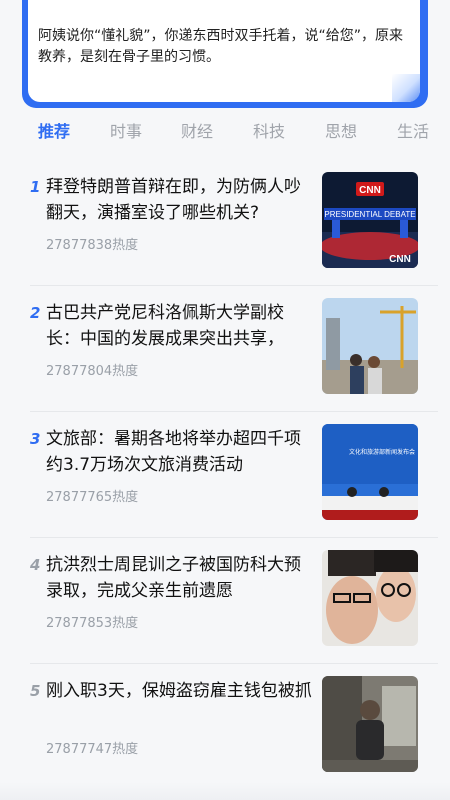 Image resolution: width=450 pixels, height=800 pixels. I want to click on construction-site-image, so click(370, 346).